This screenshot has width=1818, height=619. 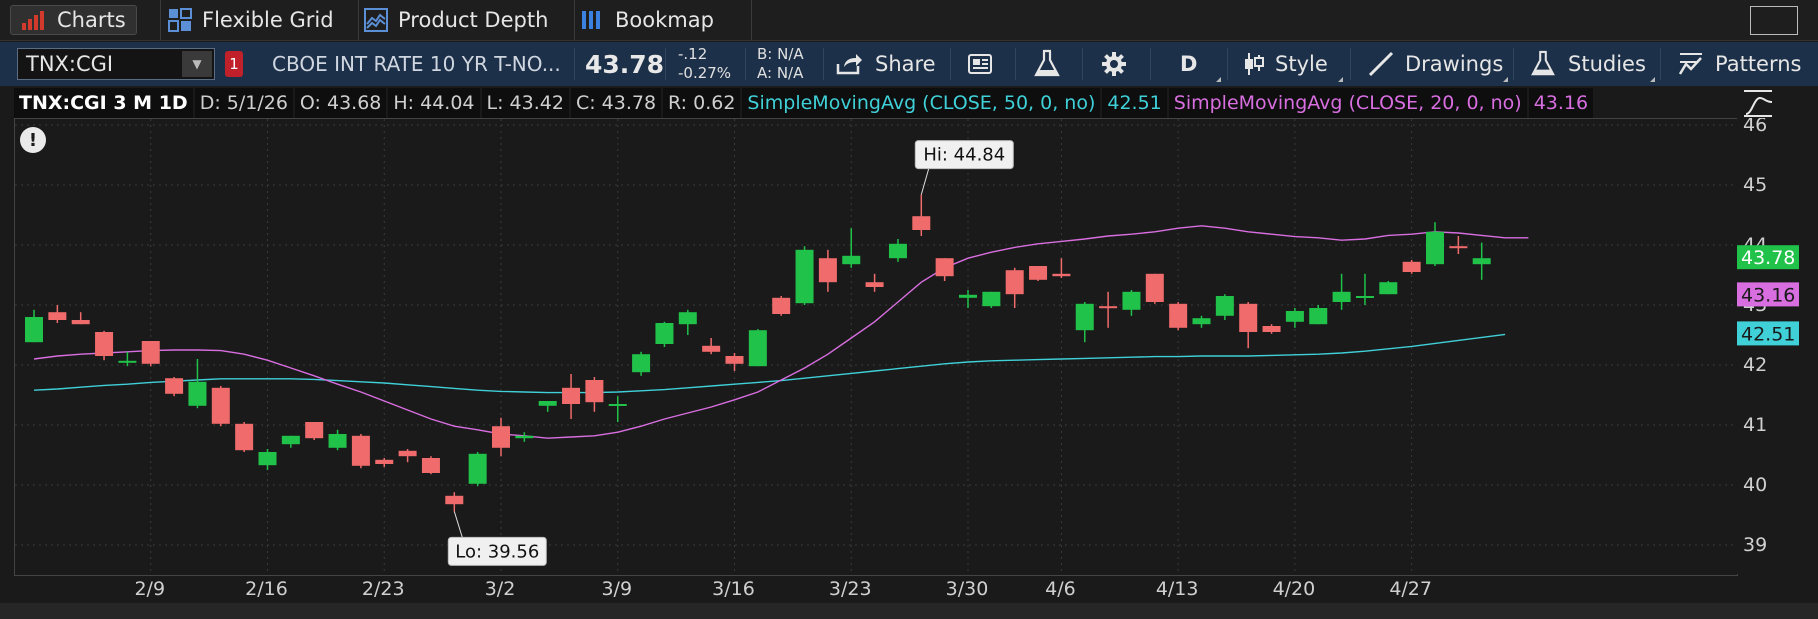 What do you see at coordinates (1200, 64) in the screenshot?
I see `period-button: D` at bounding box center [1200, 64].